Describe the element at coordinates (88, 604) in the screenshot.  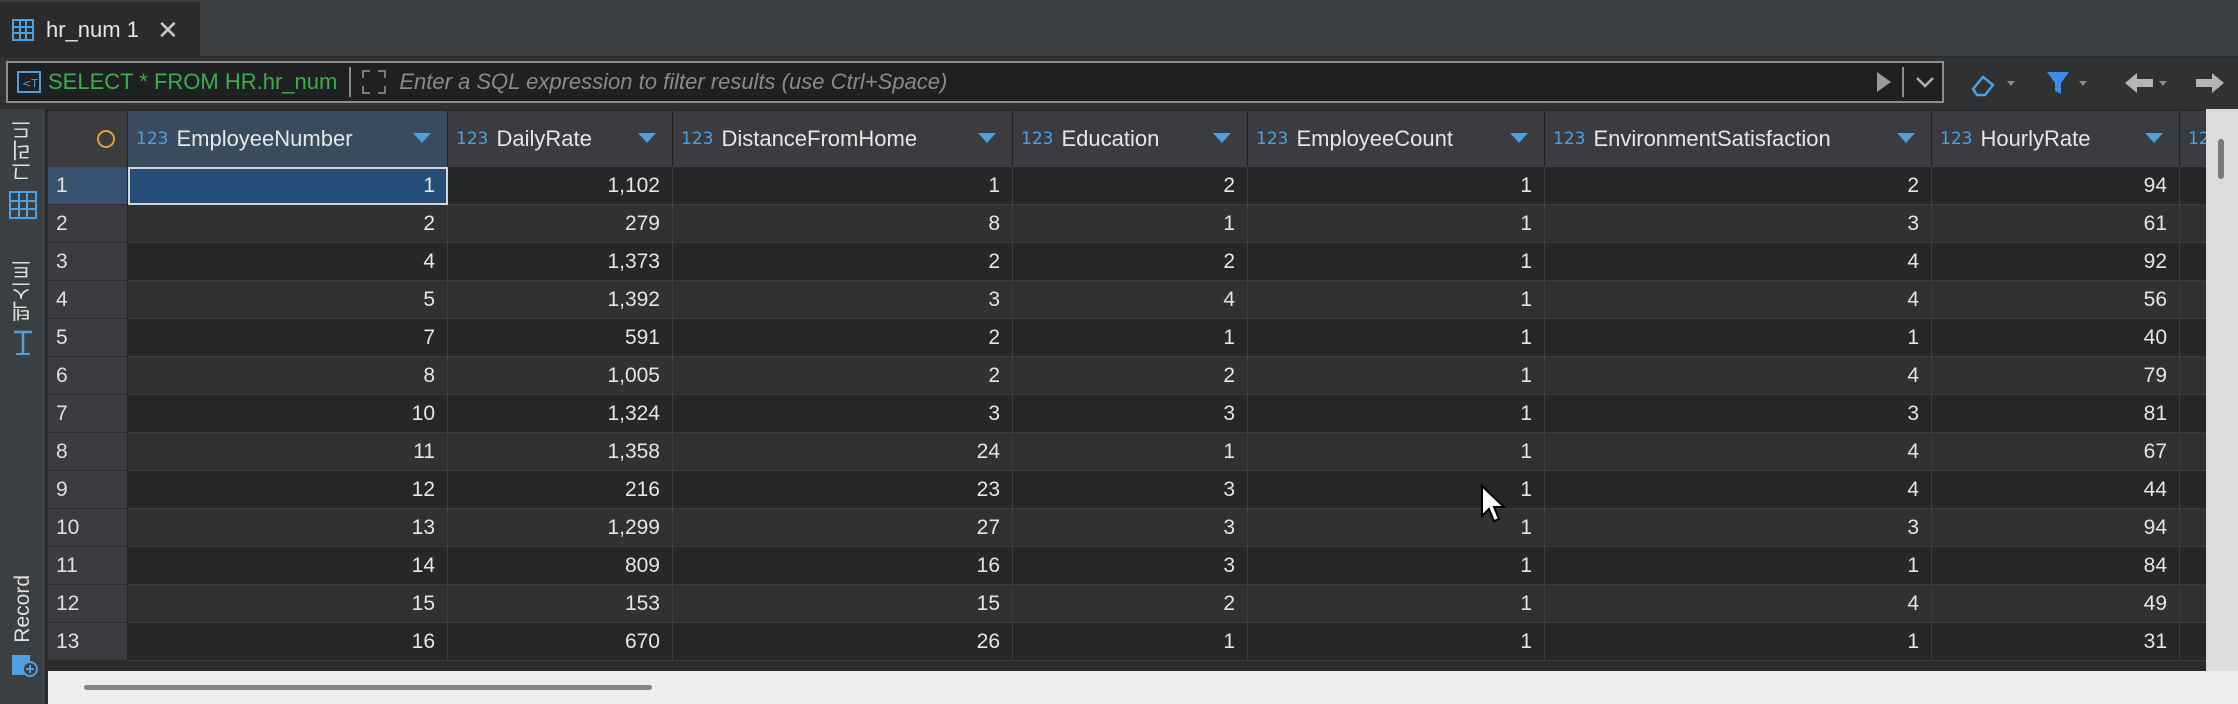
I see `row-number: 12` at that location.